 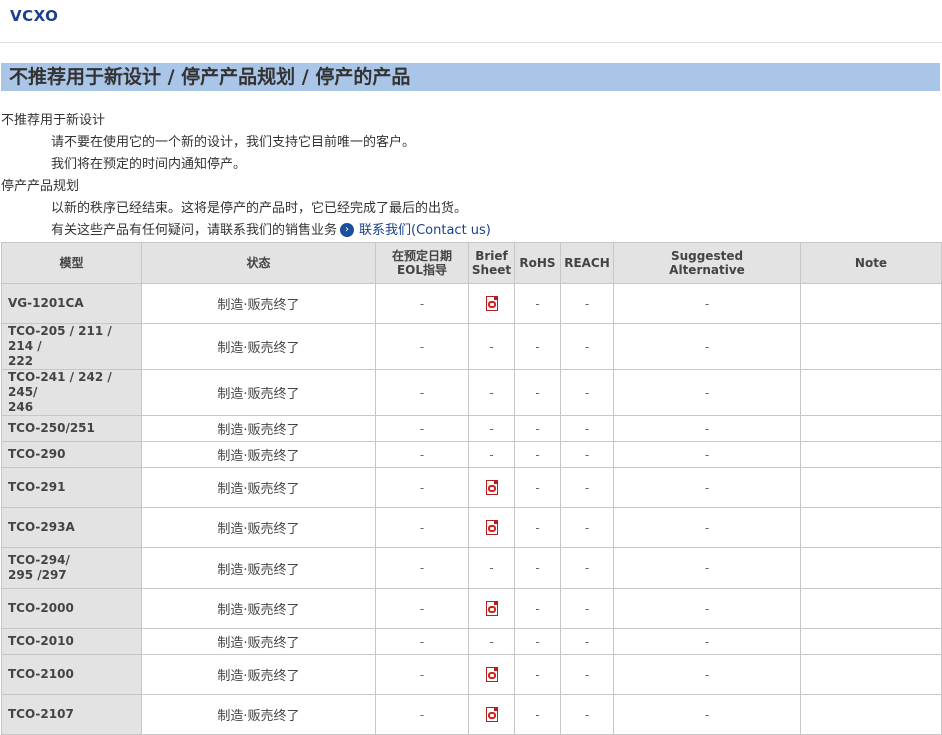 What do you see at coordinates (37, 487) in the screenshot?
I see `model-name: TCO-291` at bounding box center [37, 487].